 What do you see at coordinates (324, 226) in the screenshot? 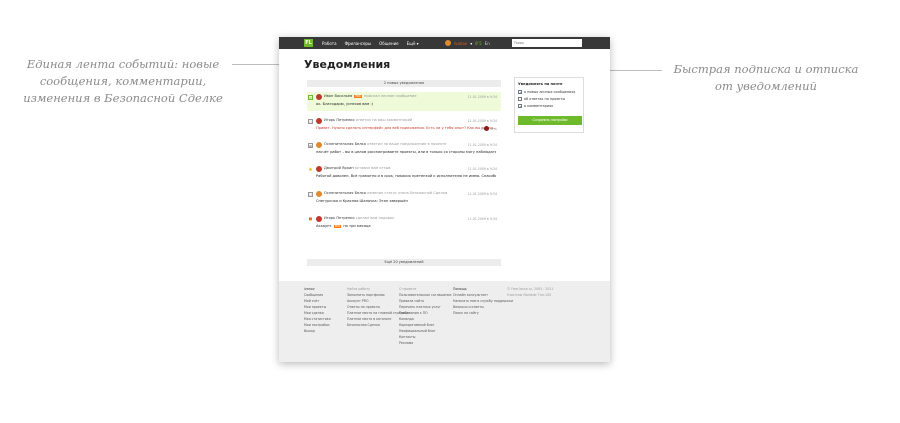
I see `gift-text-prefix: Аккаунт` at bounding box center [324, 226].